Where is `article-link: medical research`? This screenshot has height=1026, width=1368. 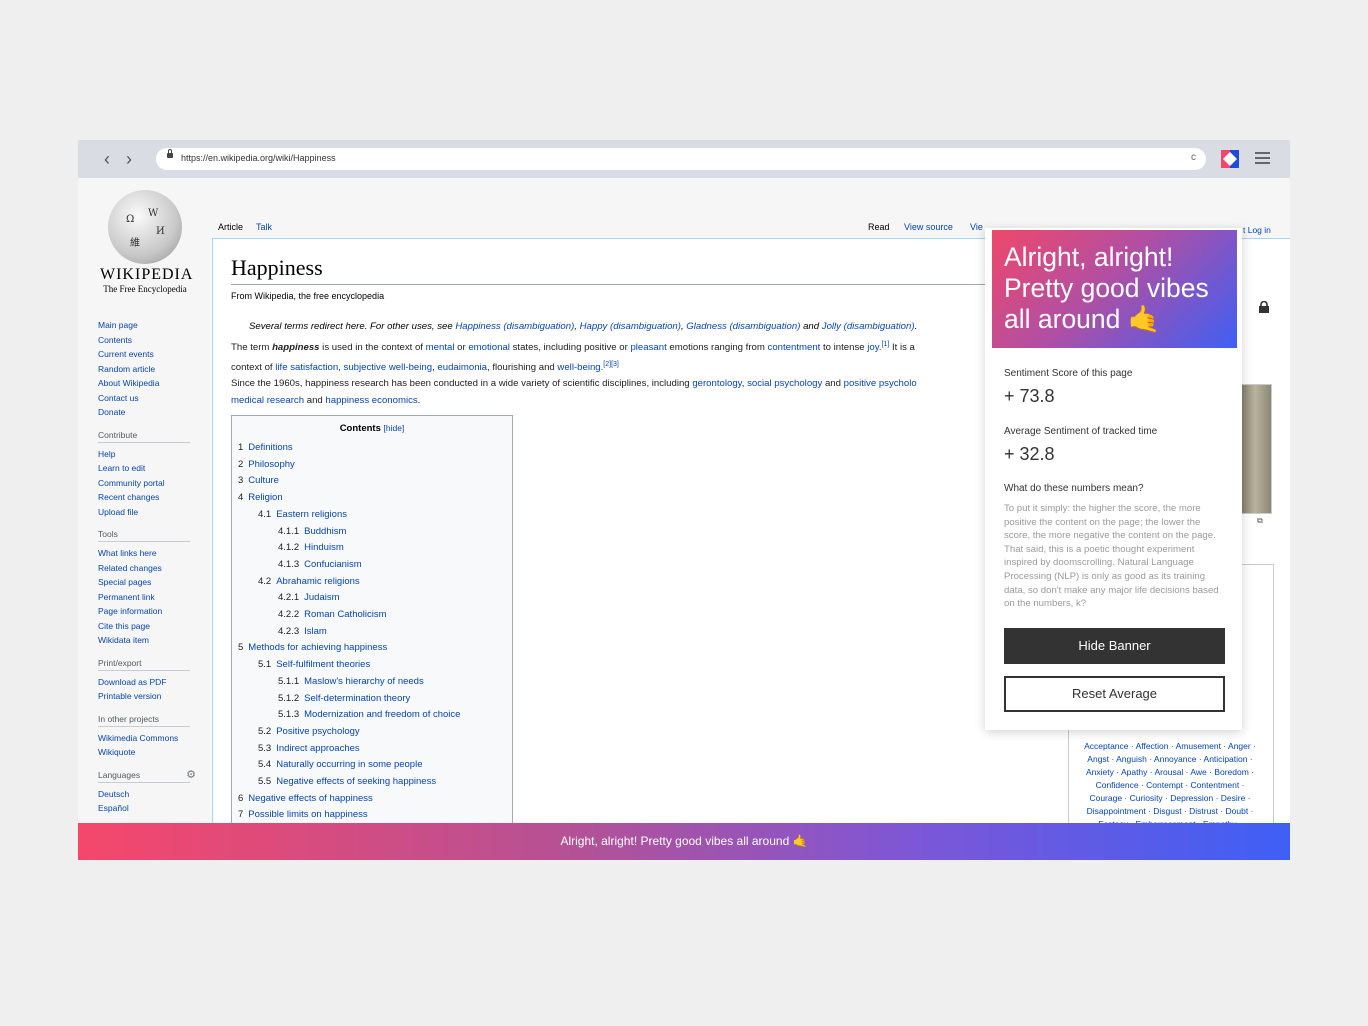
article-link: medical research is located at coordinates (267, 400).